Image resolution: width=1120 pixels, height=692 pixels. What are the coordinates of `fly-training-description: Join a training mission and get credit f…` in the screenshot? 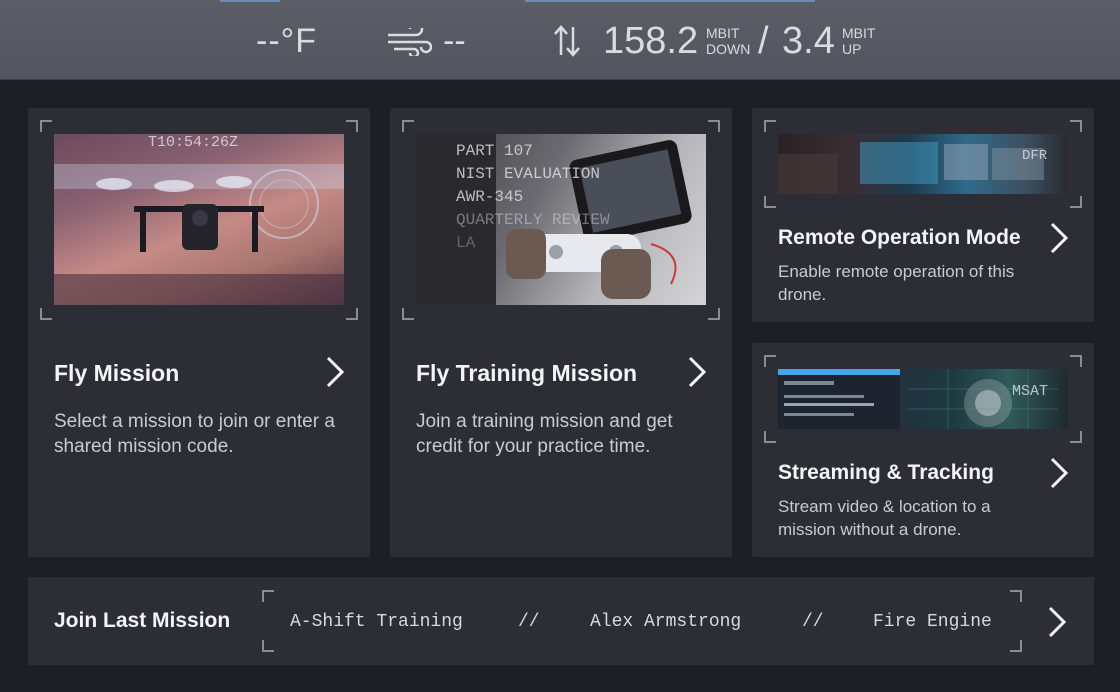 It's located at (544, 434).